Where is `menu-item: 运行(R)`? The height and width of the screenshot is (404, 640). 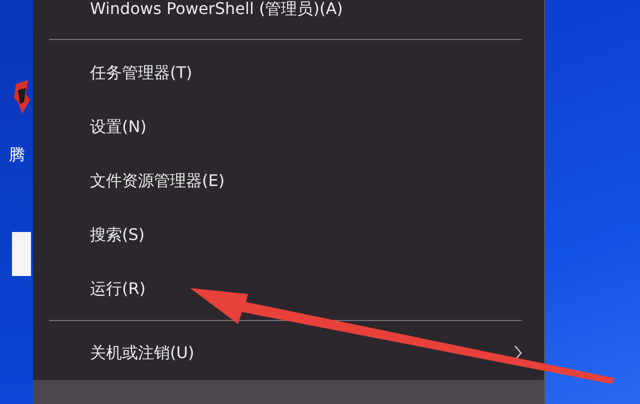 menu-item: 运行(R) is located at coordinates (288, 289).